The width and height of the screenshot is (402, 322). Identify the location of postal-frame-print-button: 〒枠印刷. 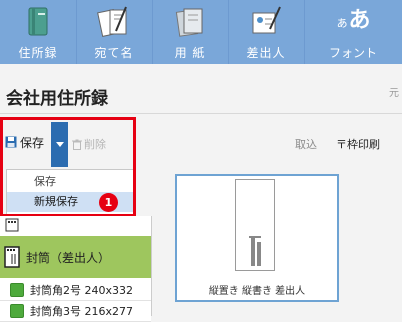
(358, 144).